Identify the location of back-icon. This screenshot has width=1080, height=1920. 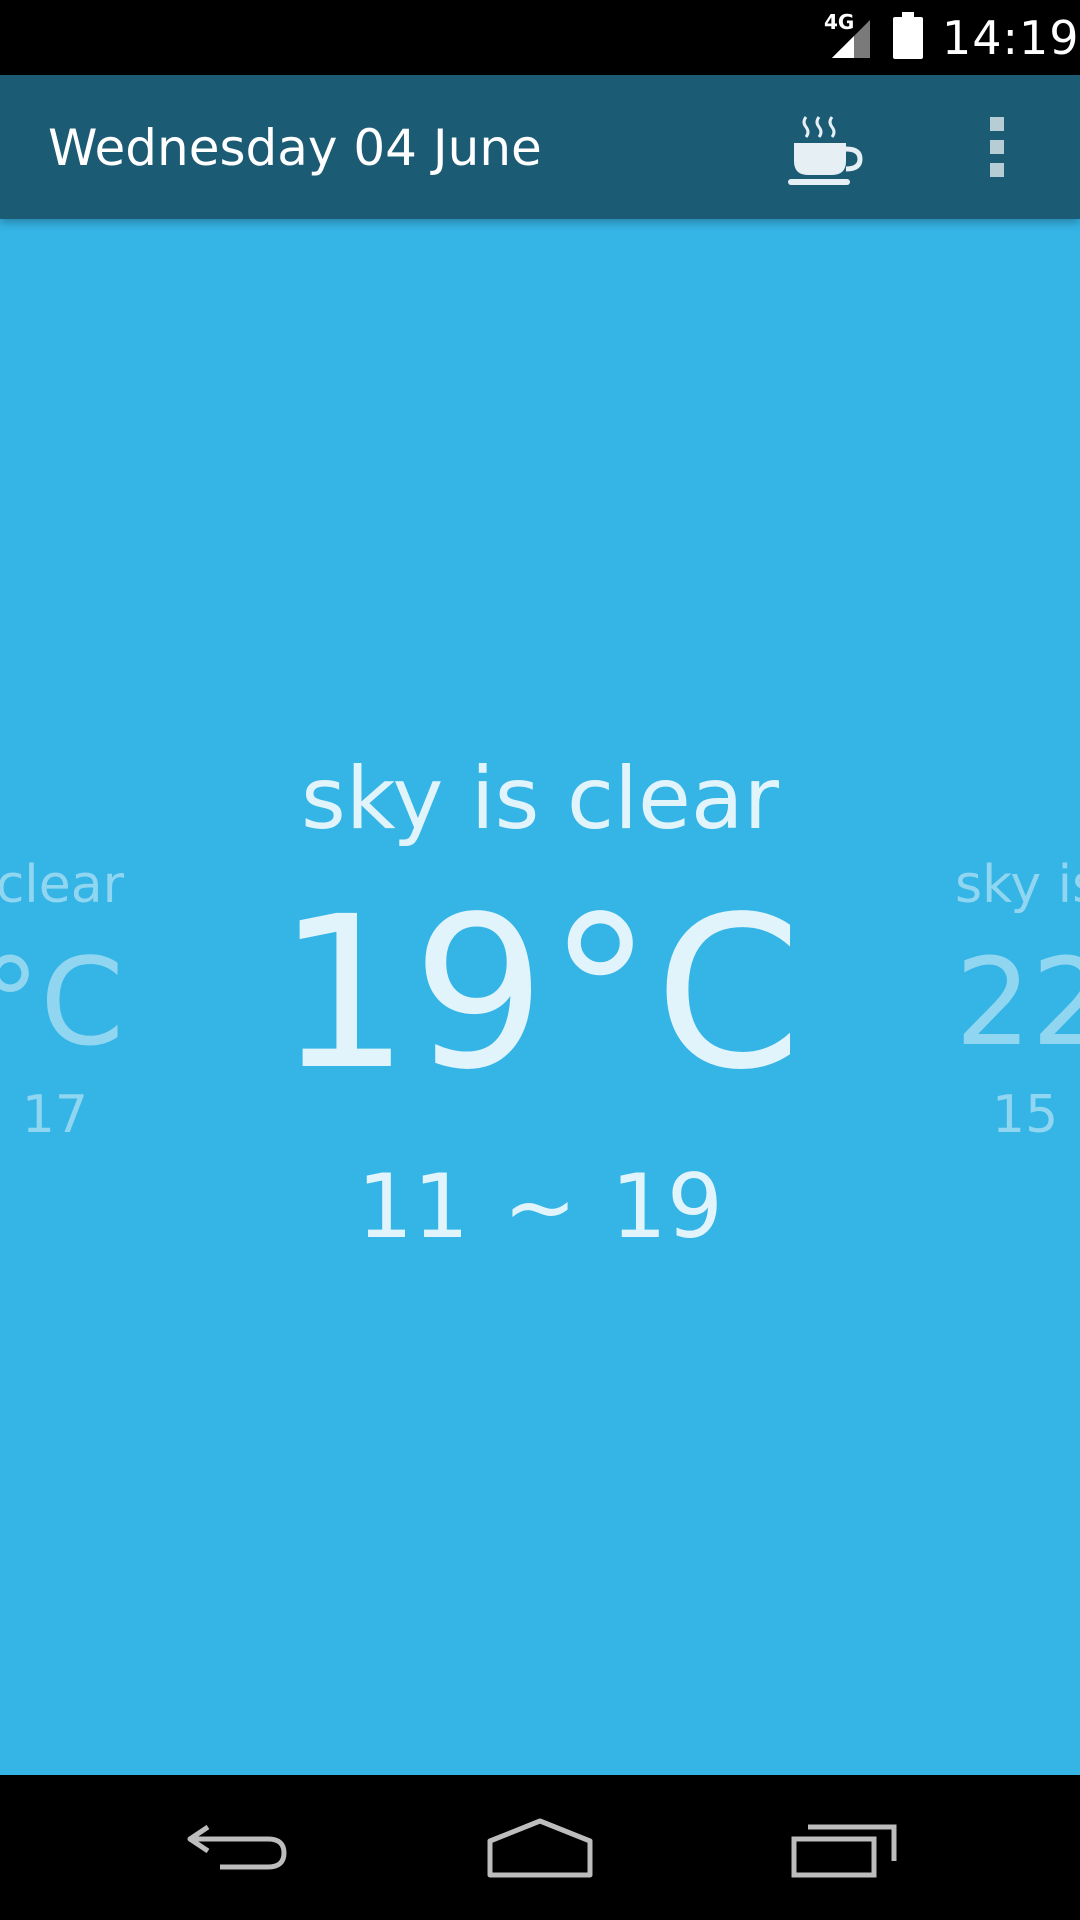
(240, 1847).